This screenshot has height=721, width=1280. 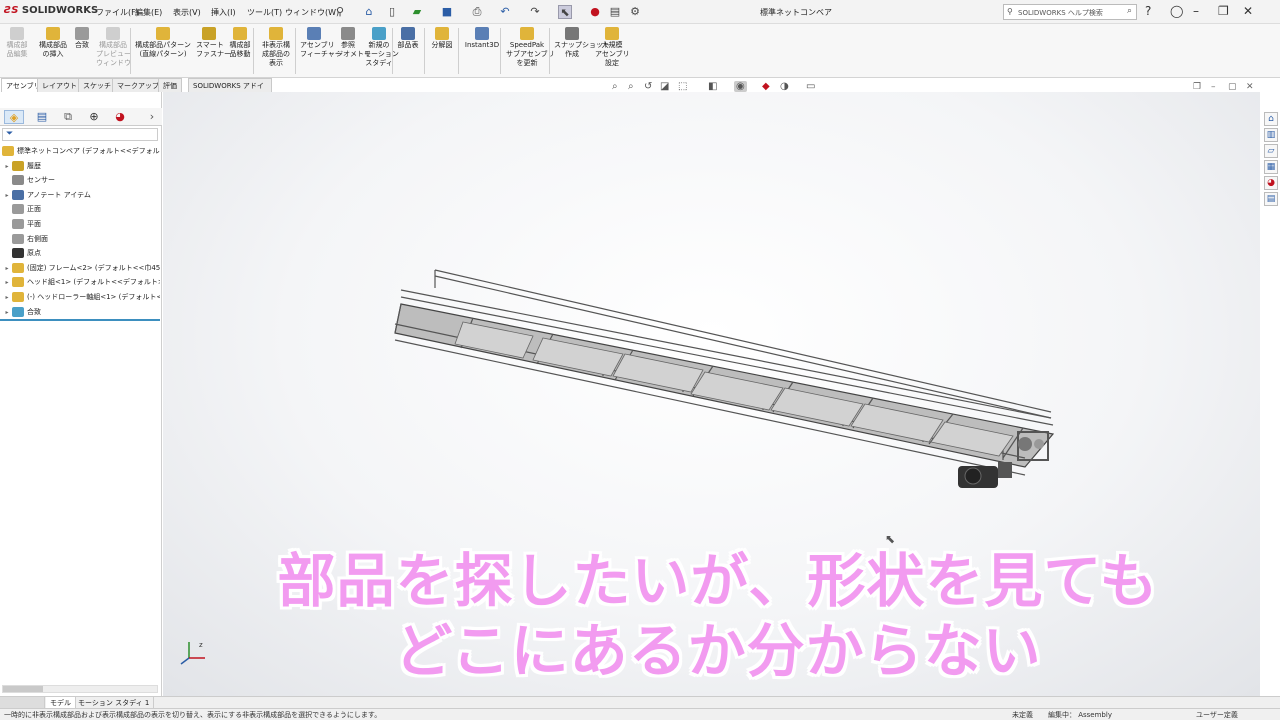 What do you see at coordinates (264, 12) in the screenshot?
I see `menu-tools: ツール(T)` at bounding box center [264, 12].